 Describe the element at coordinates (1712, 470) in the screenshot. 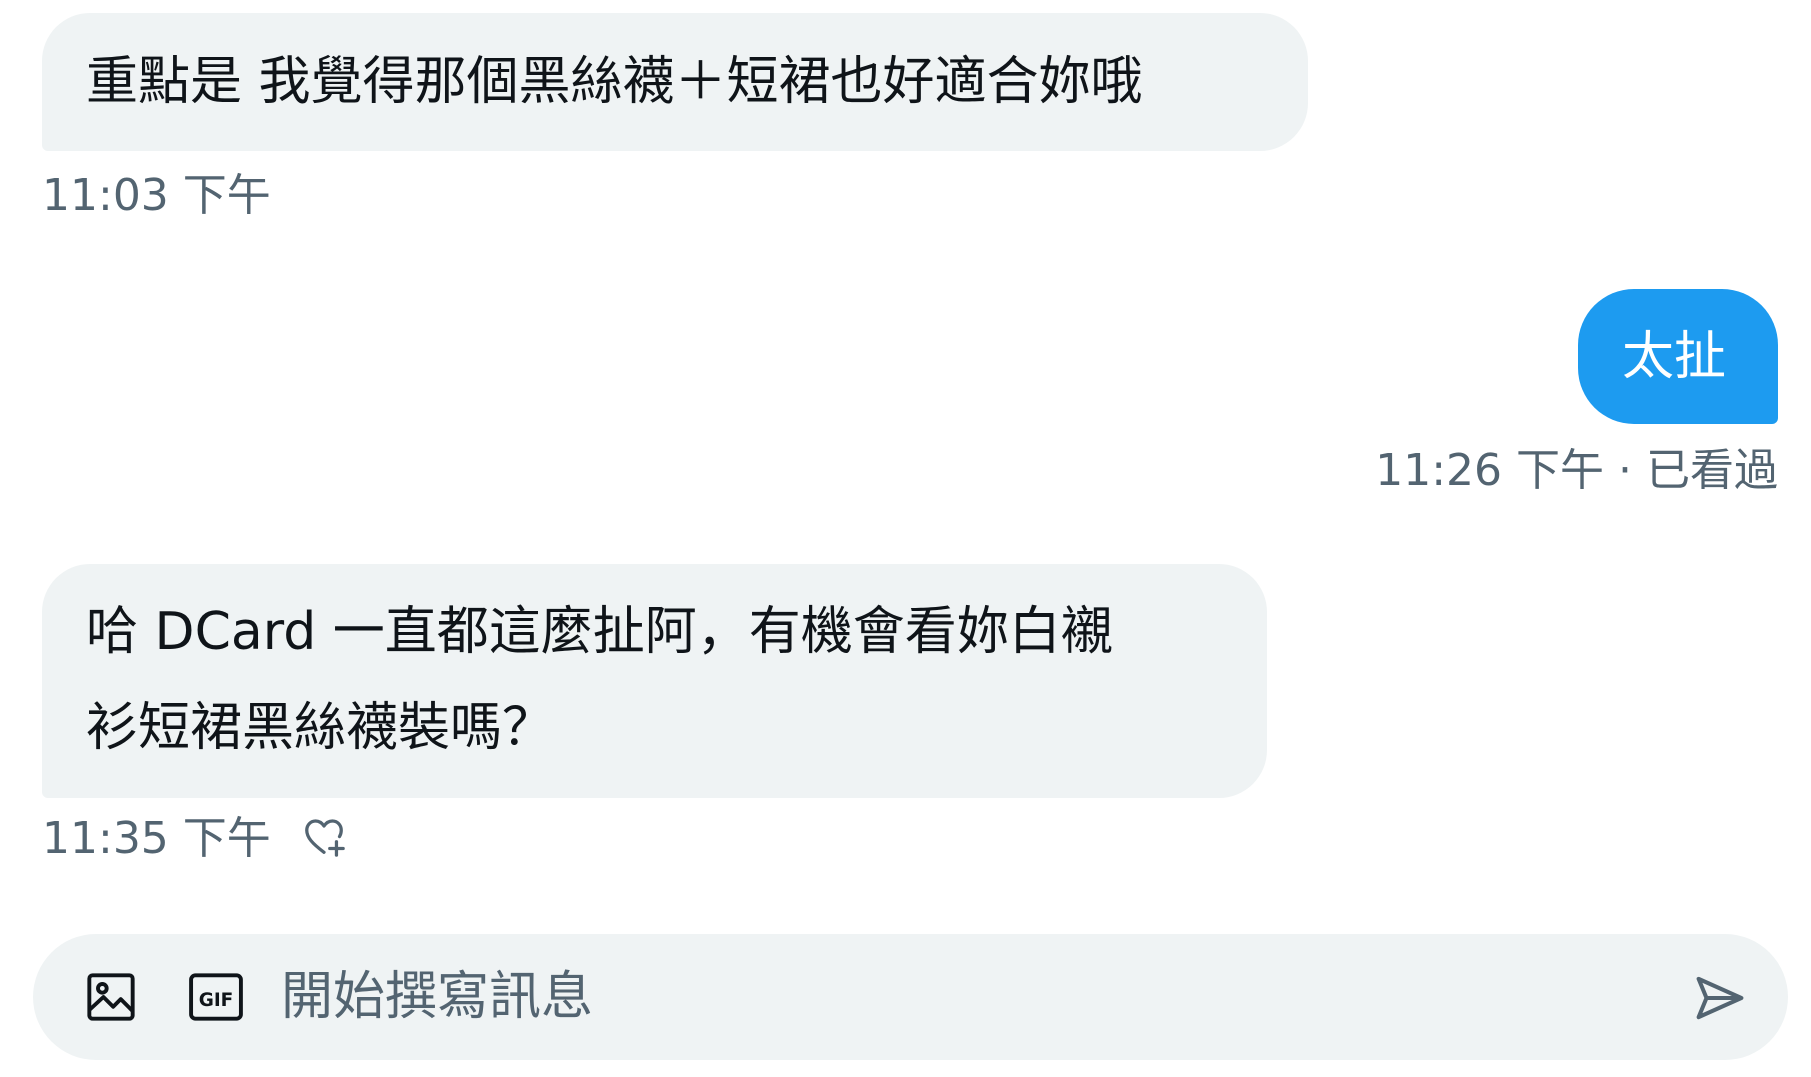

I see `read-receipt: 已看過` at that location.